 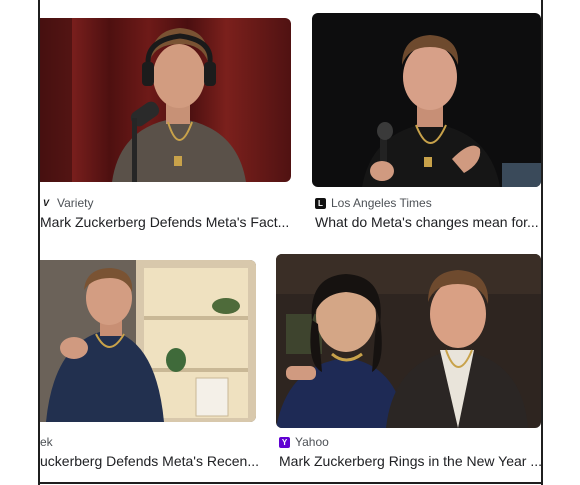 I want to click on yahoo-logo-icon: Y, so click(x=284, y=442).